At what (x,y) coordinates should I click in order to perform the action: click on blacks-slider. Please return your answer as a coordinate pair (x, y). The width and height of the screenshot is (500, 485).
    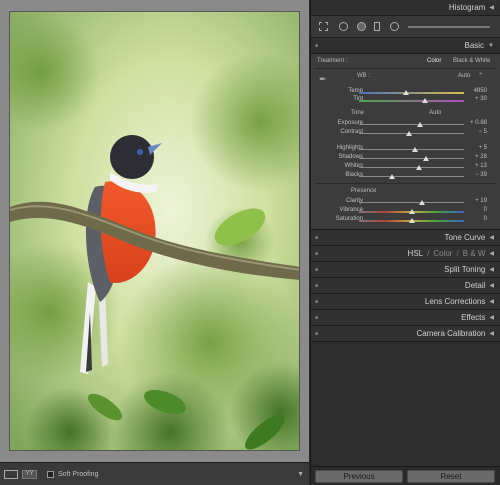
    Looking at the image, I should click on (411, 176).